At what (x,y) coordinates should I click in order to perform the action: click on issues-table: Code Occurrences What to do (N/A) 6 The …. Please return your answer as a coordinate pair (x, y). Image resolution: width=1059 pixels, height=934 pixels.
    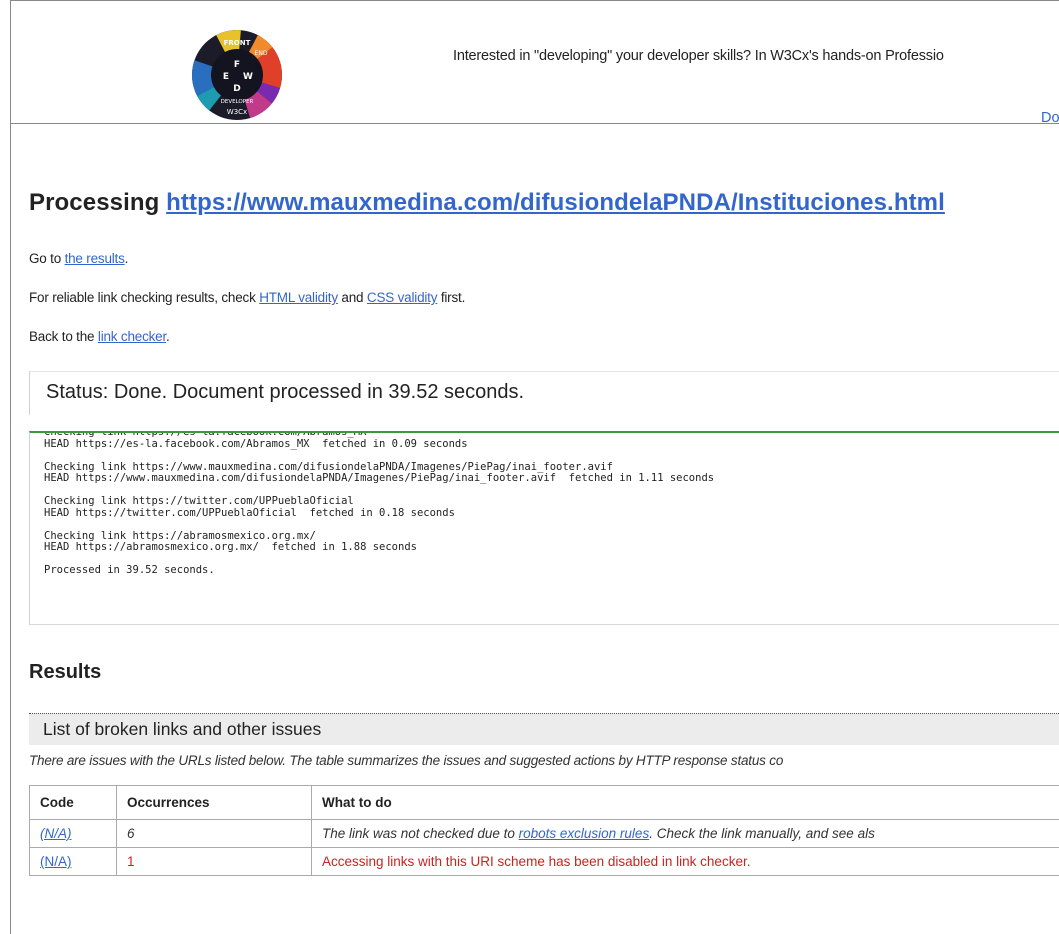
    Looking at the image, I should click on (544, 830).